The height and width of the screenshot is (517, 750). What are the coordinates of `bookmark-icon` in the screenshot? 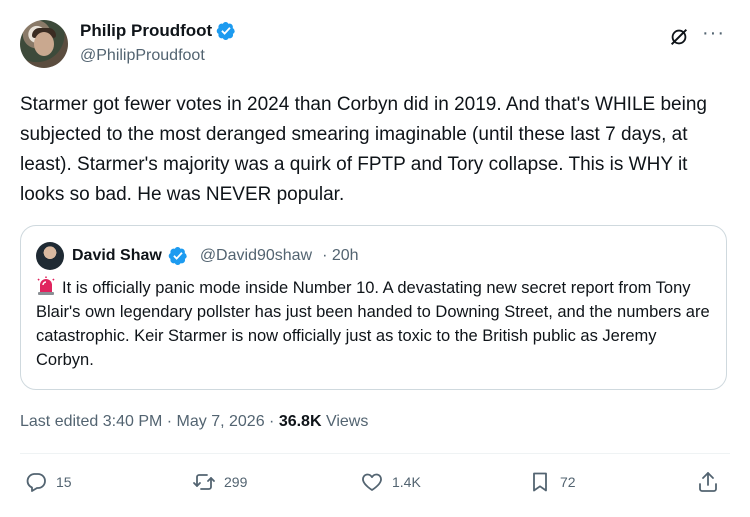 It's located at (540, 482).